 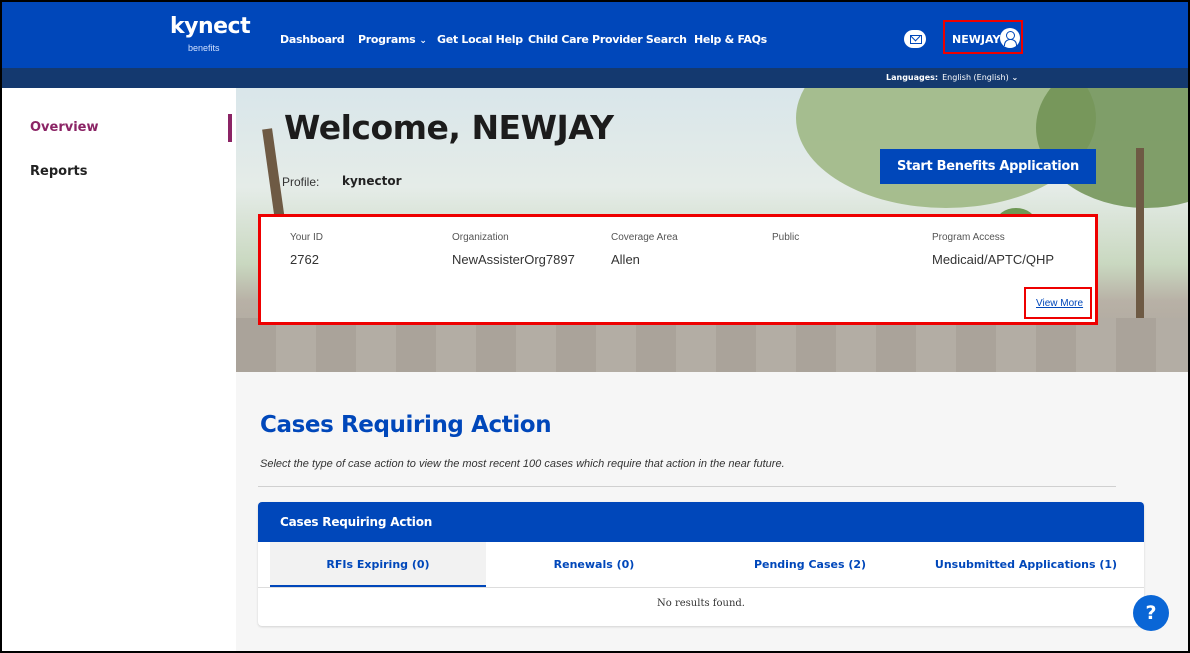 What do you see at coordinates (480, 39) in the screenshot?
I see `nav-get-local-help: Get Local Help` at bounding box center [480, 39].